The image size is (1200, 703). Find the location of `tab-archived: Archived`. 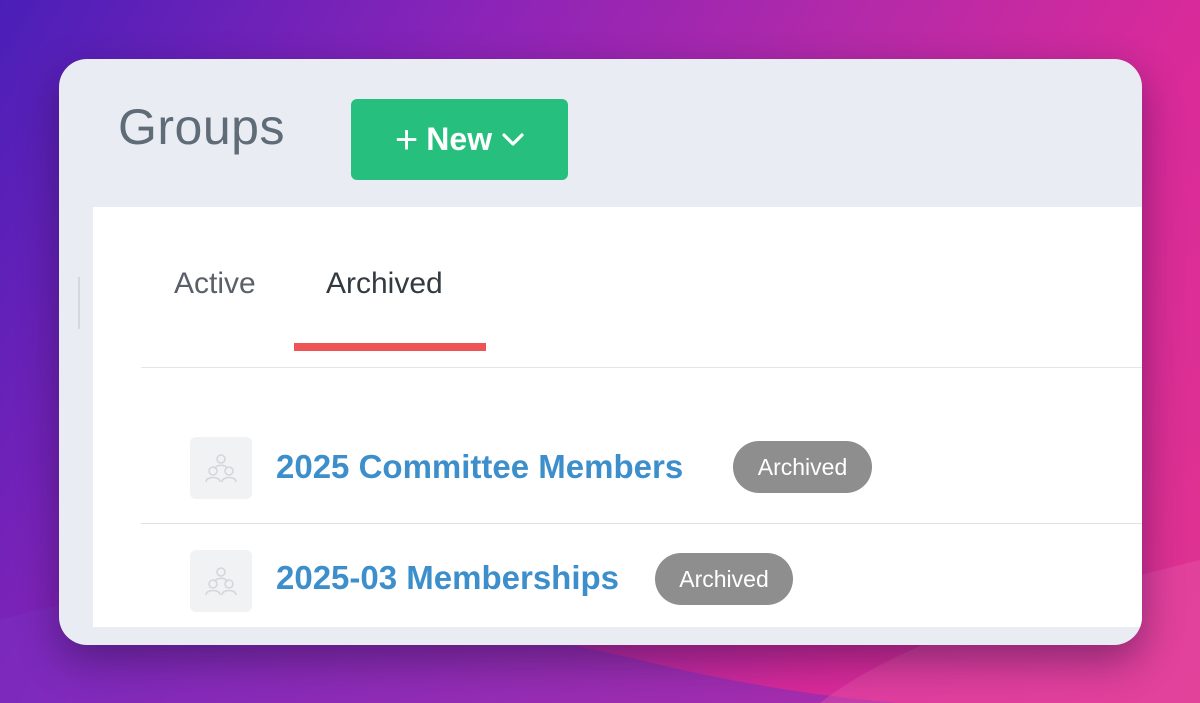

tab-archived: Archived is located at coordinates (384, 284).